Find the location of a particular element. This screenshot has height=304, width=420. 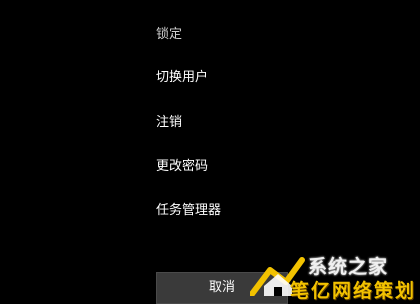

watermark-logo: 系统之家 笔亿网络策划 is located at coordinates (335, 276).